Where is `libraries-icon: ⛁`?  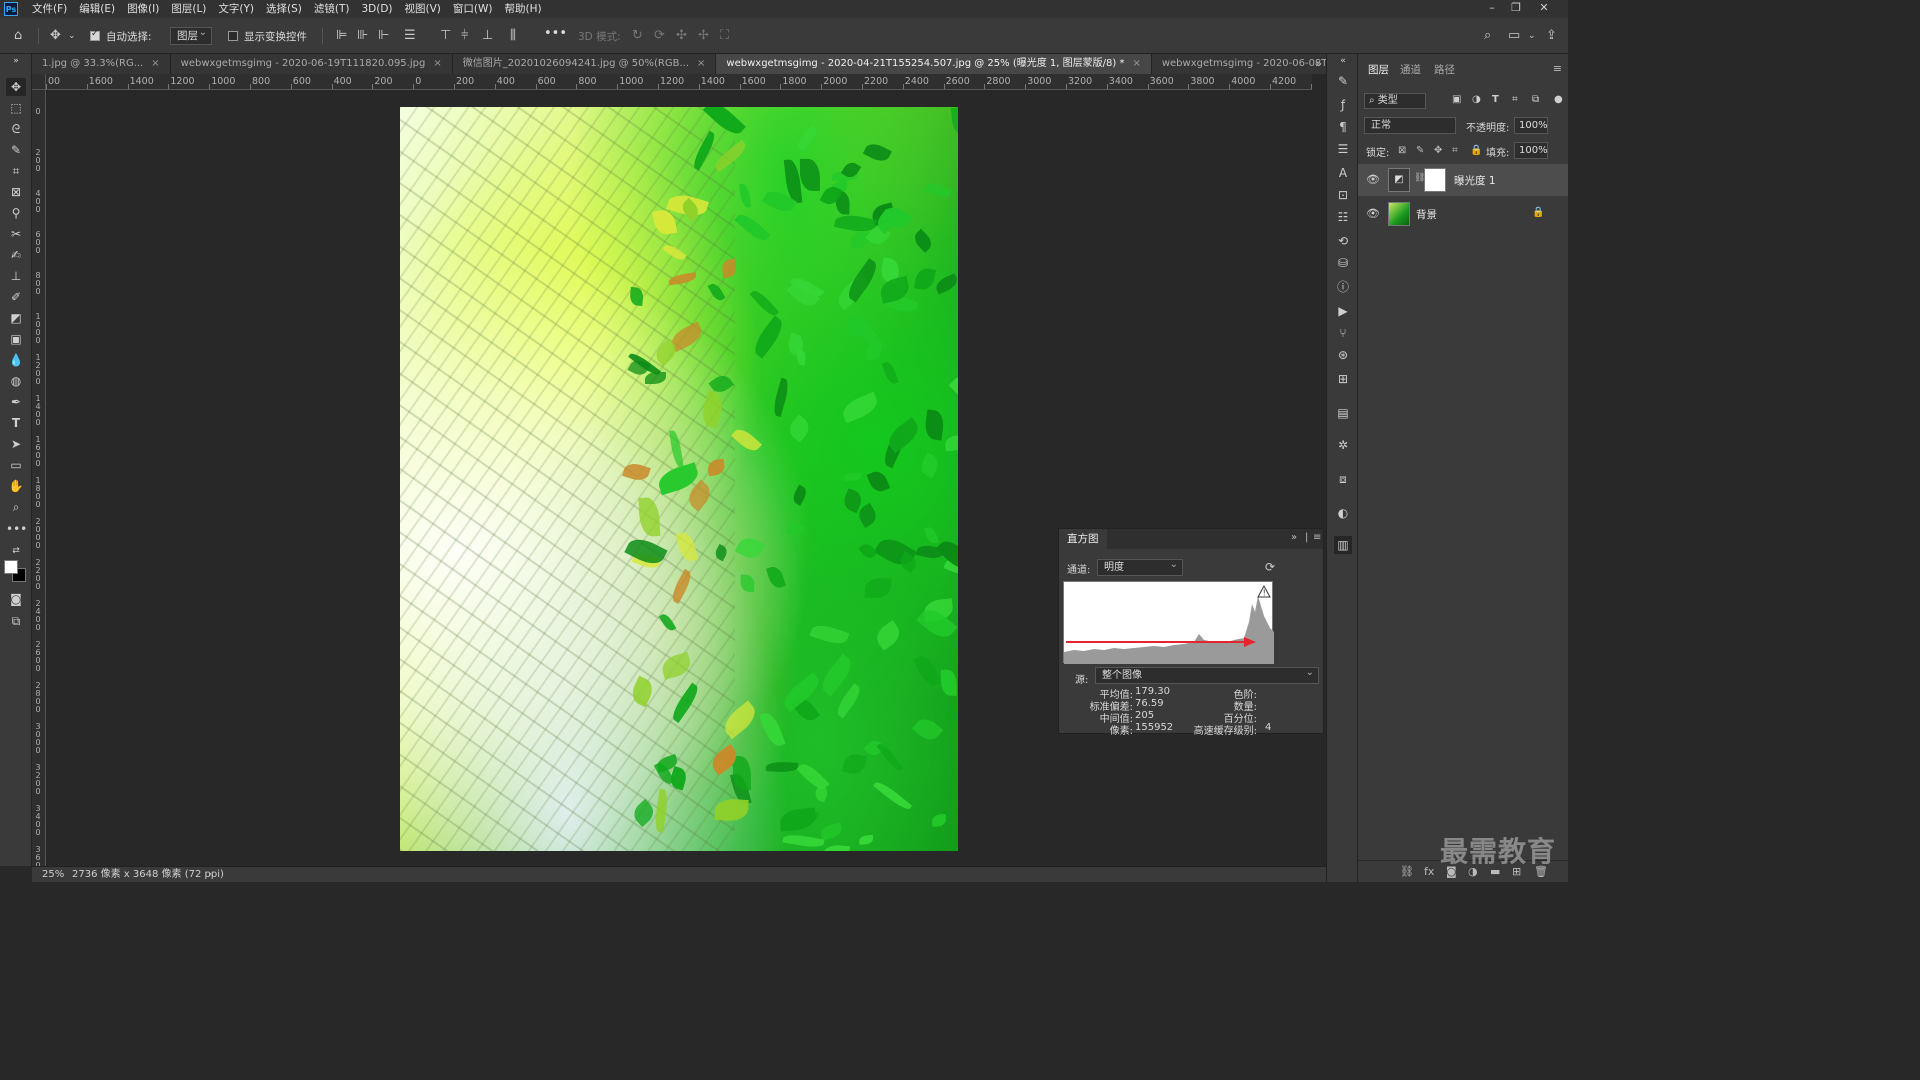 libraries-icon: ⛁ is located at coordinates (1343, 263).